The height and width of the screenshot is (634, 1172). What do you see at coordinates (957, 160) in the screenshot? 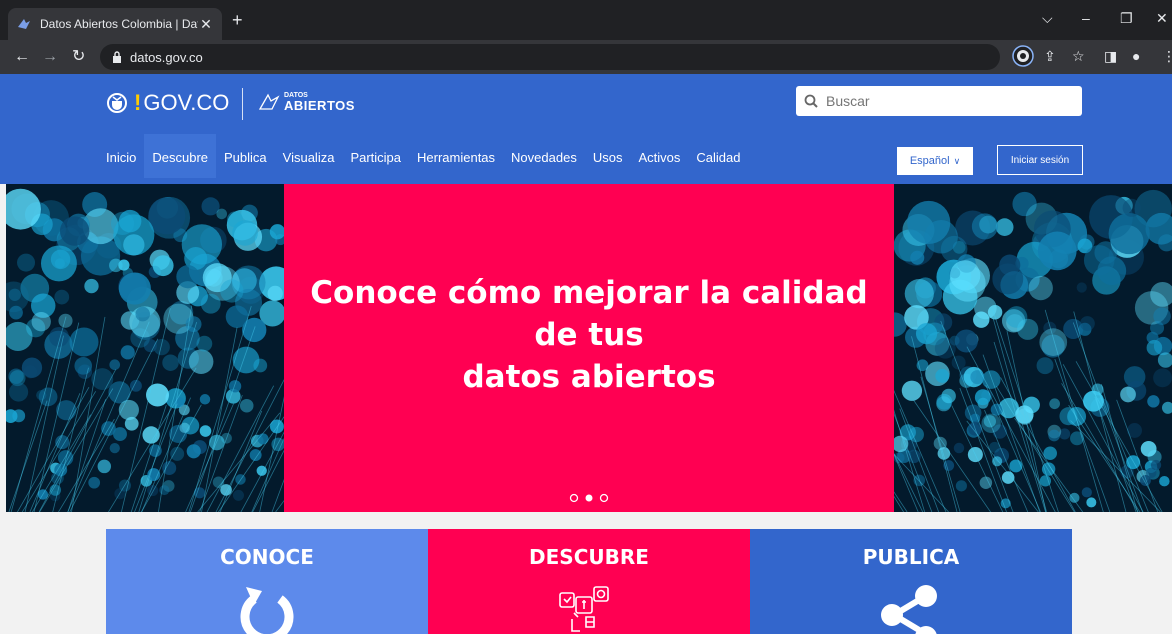
I see `chevron-down-icon: ∨` at bounding box center [957, 160].